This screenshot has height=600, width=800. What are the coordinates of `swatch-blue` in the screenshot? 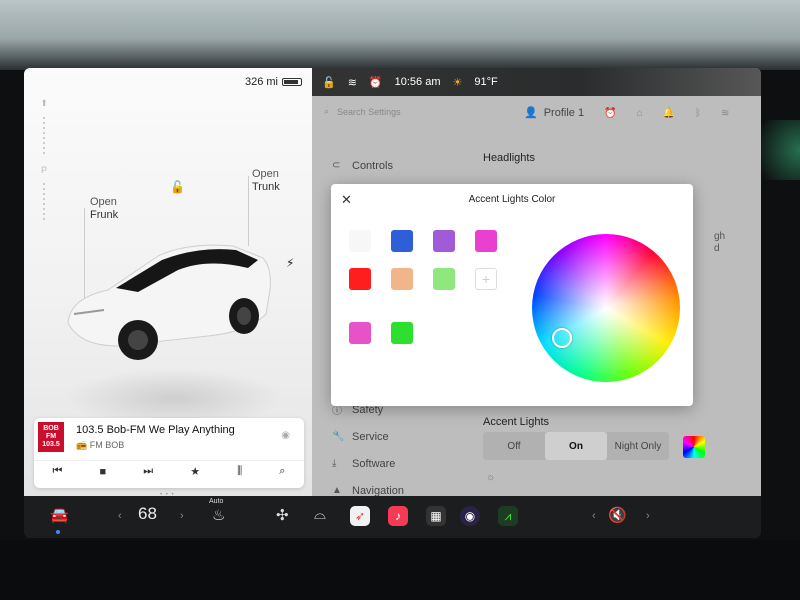 It's located at (402, 241).